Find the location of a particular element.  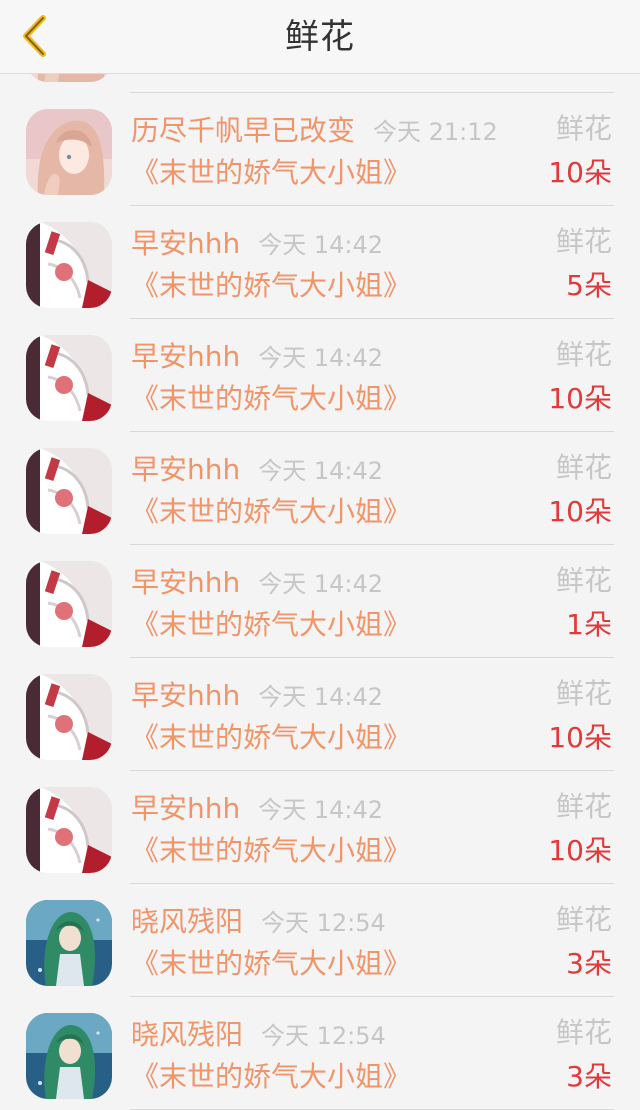

list-item: 早安hhh 今天 14:42 《末世的娇气大小姐》 鲜花 1朵 is located at coordinates (320, 601).